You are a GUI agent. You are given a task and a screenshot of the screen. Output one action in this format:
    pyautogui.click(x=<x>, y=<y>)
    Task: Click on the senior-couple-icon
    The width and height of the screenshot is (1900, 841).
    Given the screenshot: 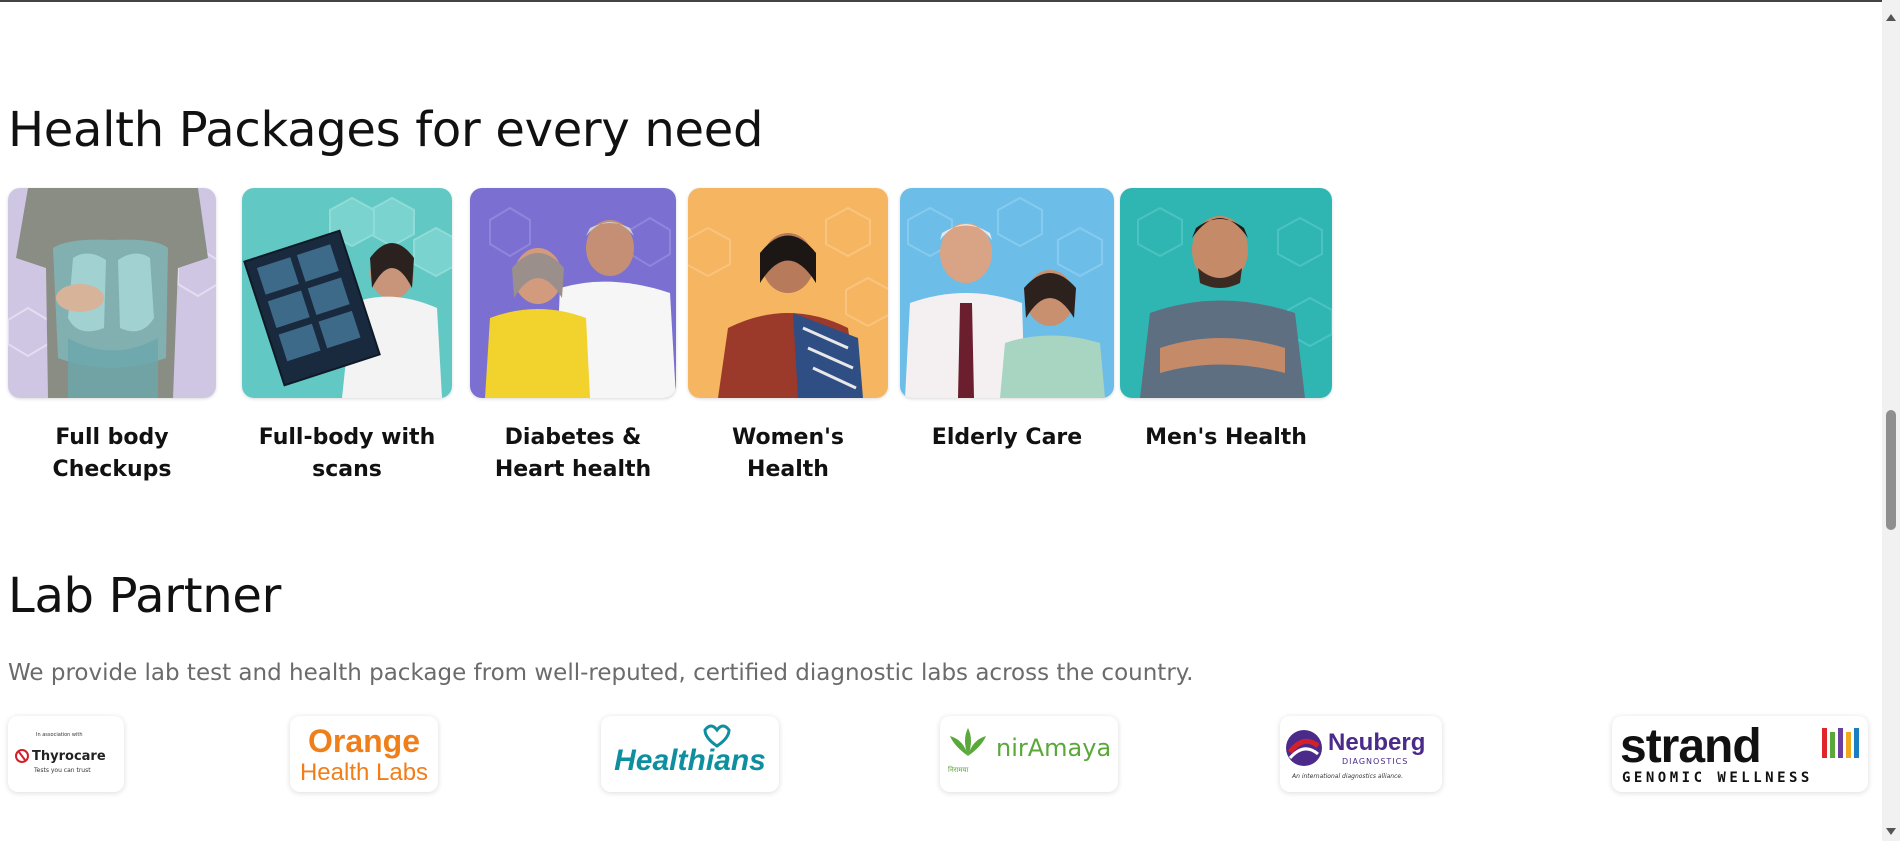 What is the action you would take?
    pyautogui.click(x=573, y=293)
    